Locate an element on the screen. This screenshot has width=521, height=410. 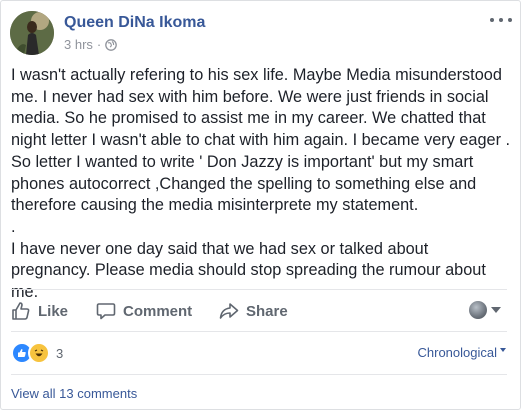
chevron-down-icon is located at coordinates (496, 310).